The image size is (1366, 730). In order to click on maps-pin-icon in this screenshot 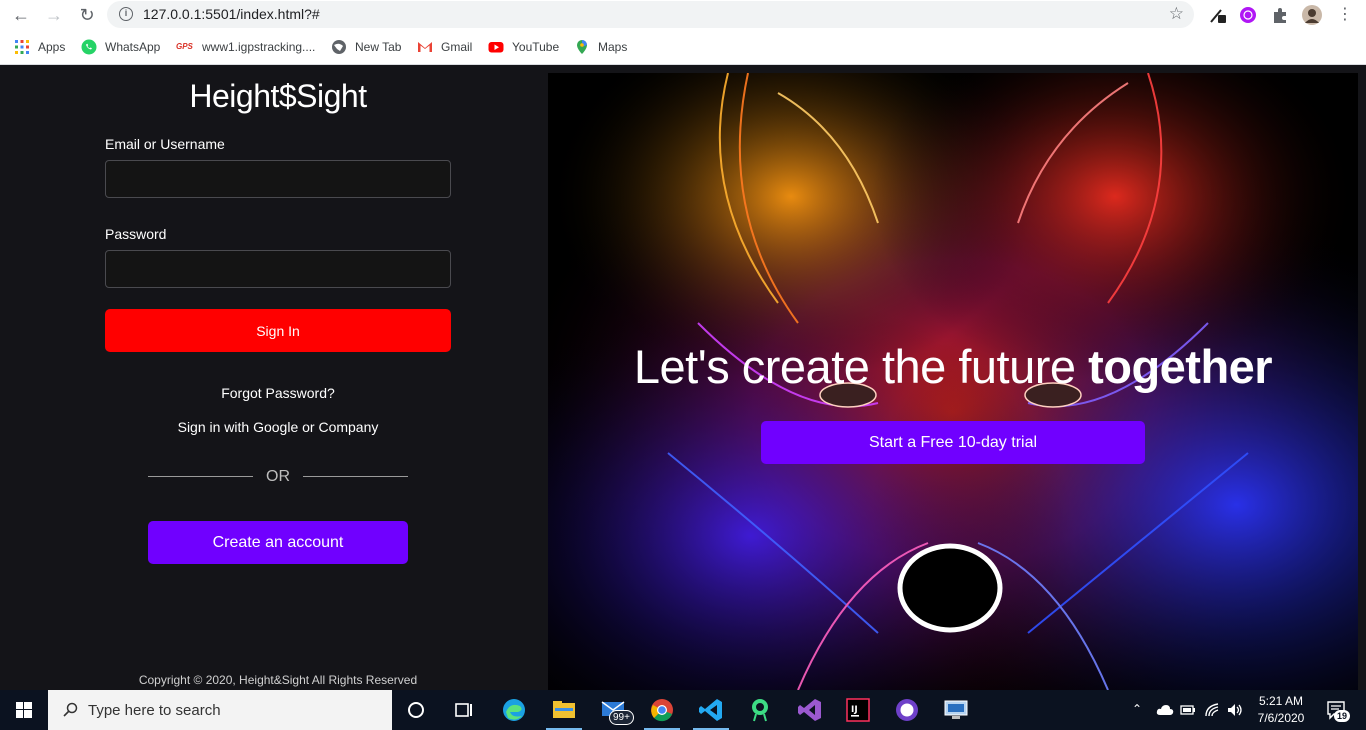, I will do `click(582, 47)`.